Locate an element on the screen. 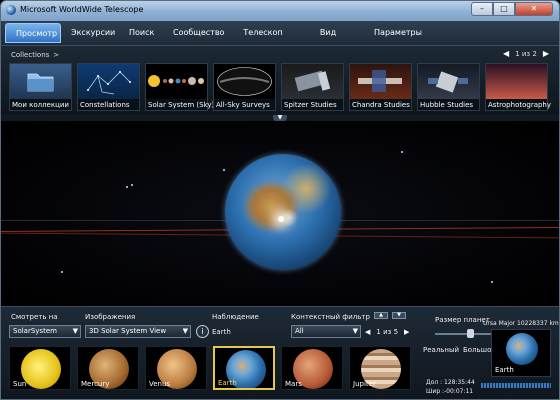 The image size is (560, 400). solar-system-thumbnail is located at coordinates (176, 81).